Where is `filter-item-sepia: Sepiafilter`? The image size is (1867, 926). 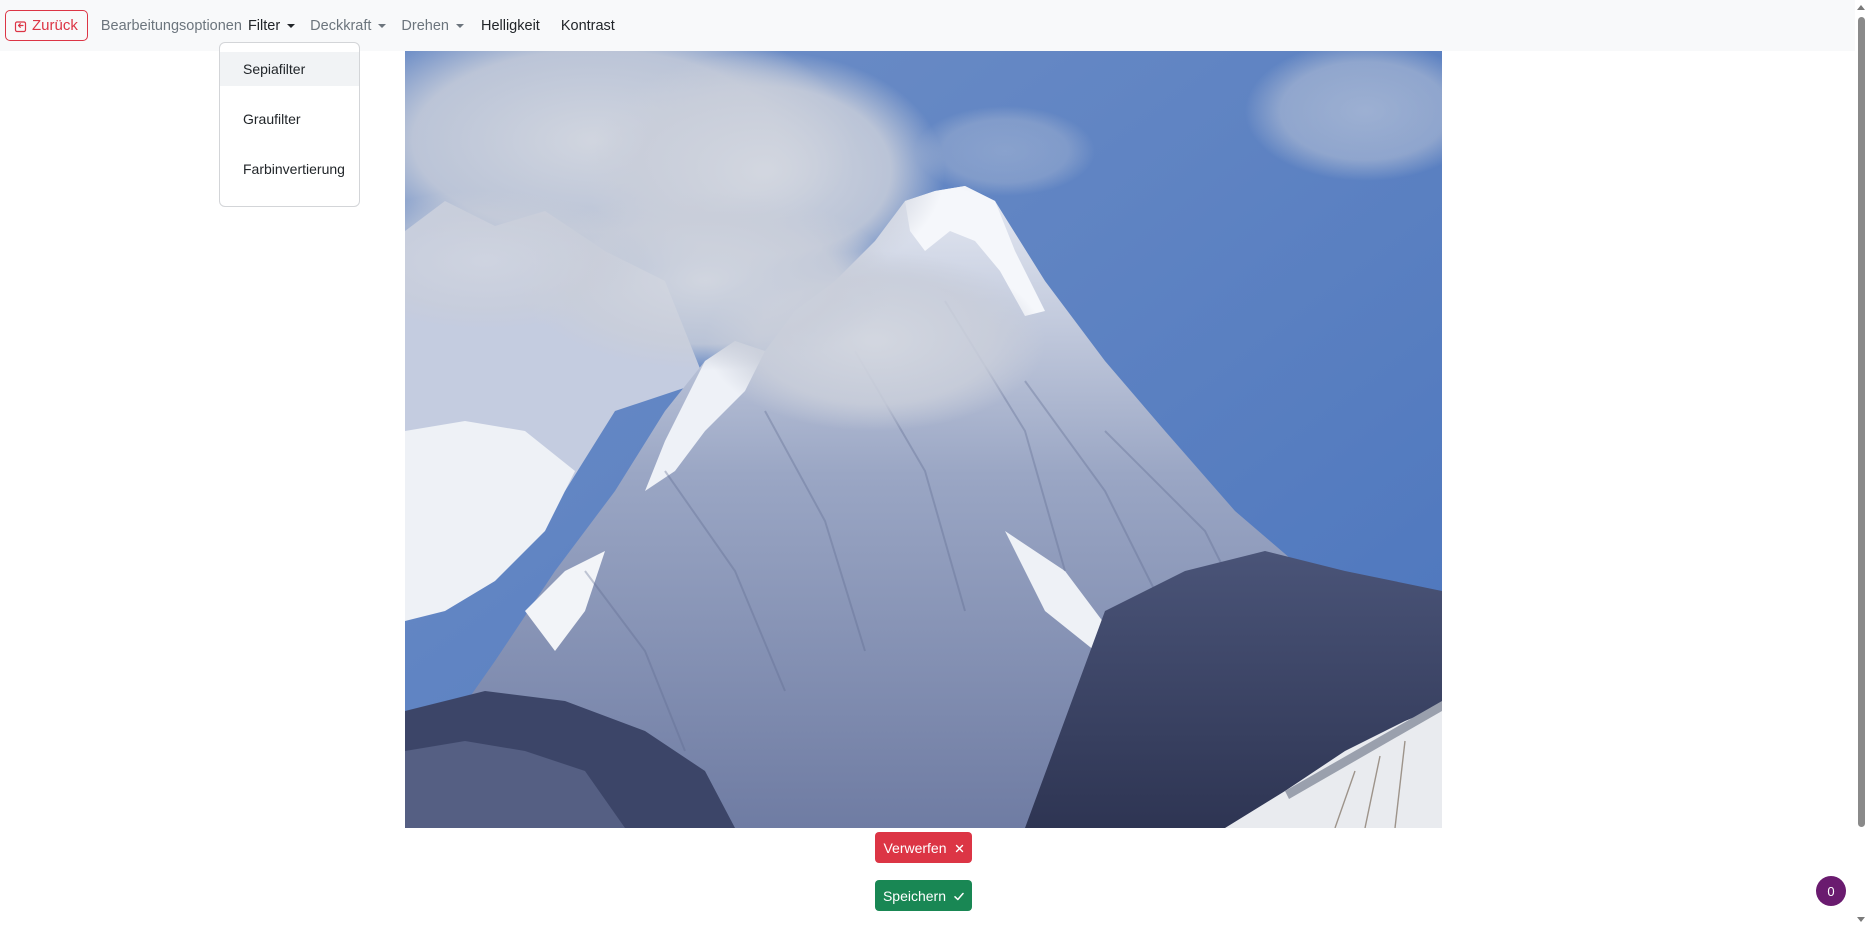
filter-item-sepia: Sepiafilter is located at coordinates (289, 69).